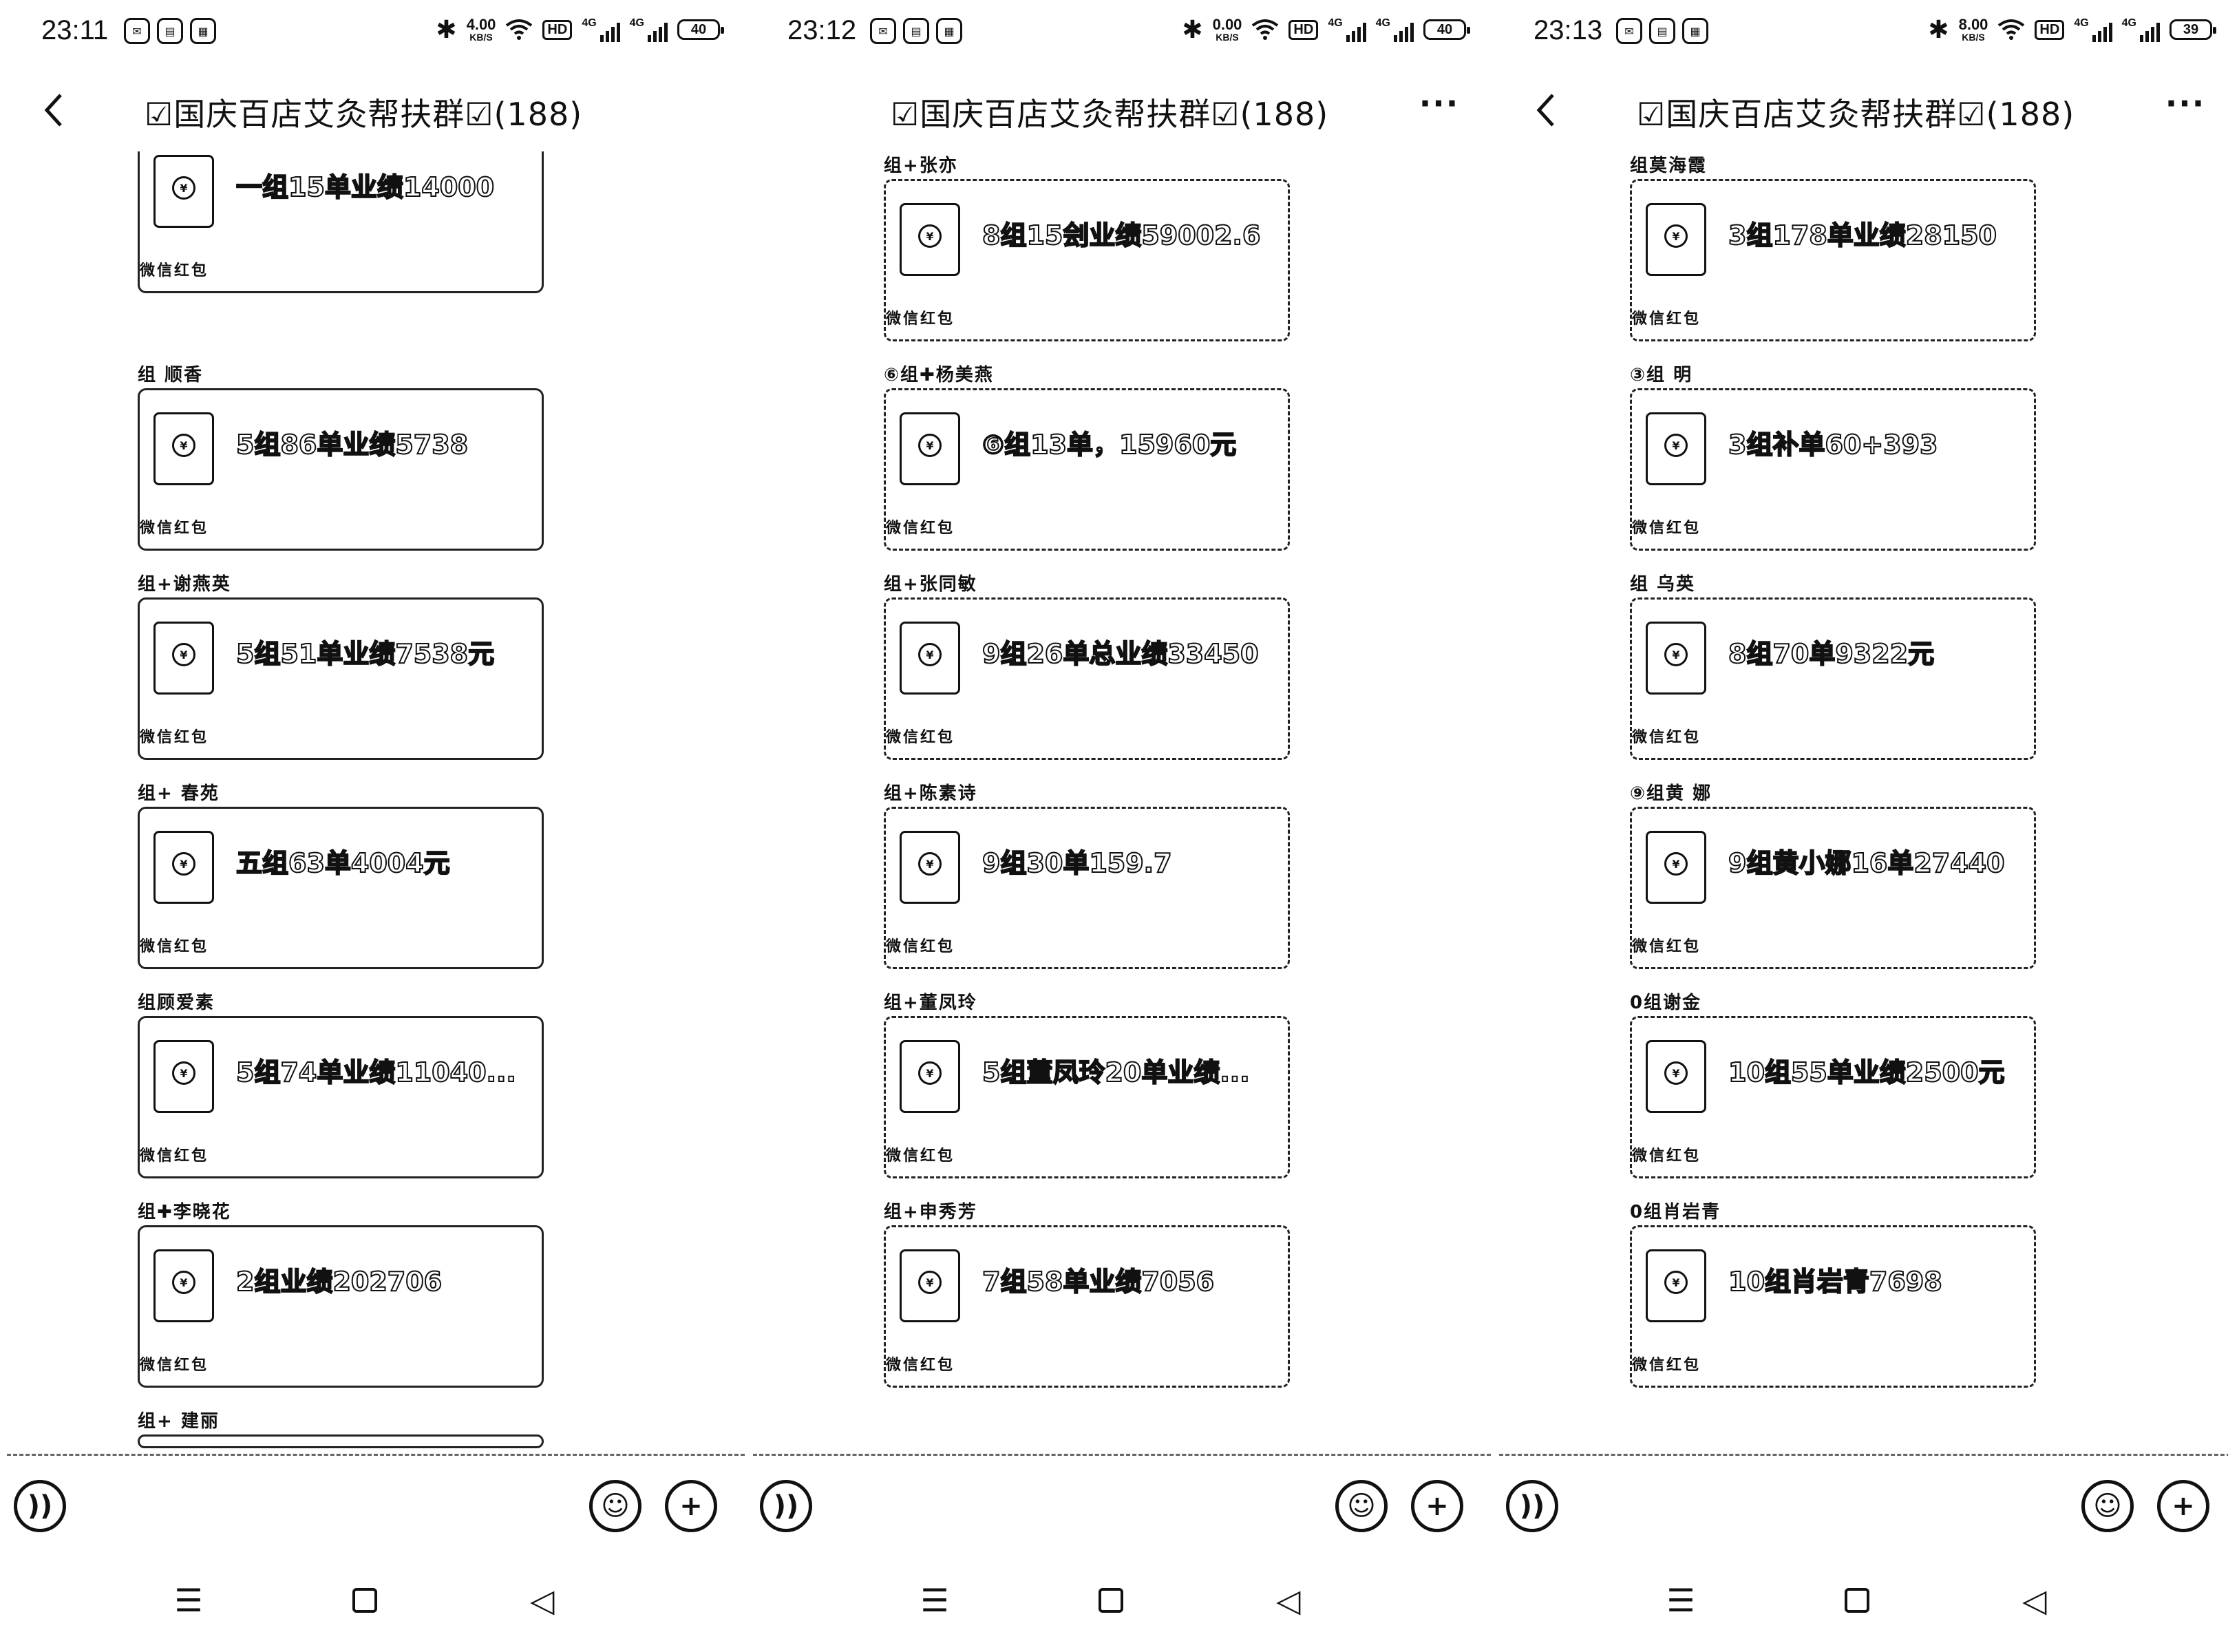  Describe the element at coordinates (341, 1097) in the screenshot. I see `red-packet-card: ¥5组74单业绩11040... 微信红包` at that location.